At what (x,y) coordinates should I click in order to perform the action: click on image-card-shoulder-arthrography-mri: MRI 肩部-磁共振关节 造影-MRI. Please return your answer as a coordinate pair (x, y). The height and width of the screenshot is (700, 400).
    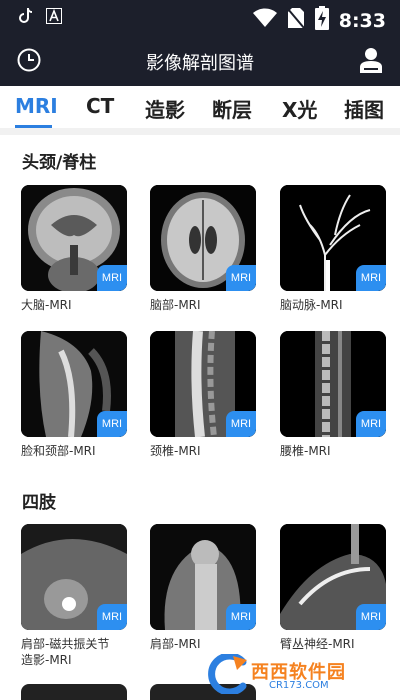
    Looking at the image, I should click on (74, 596).